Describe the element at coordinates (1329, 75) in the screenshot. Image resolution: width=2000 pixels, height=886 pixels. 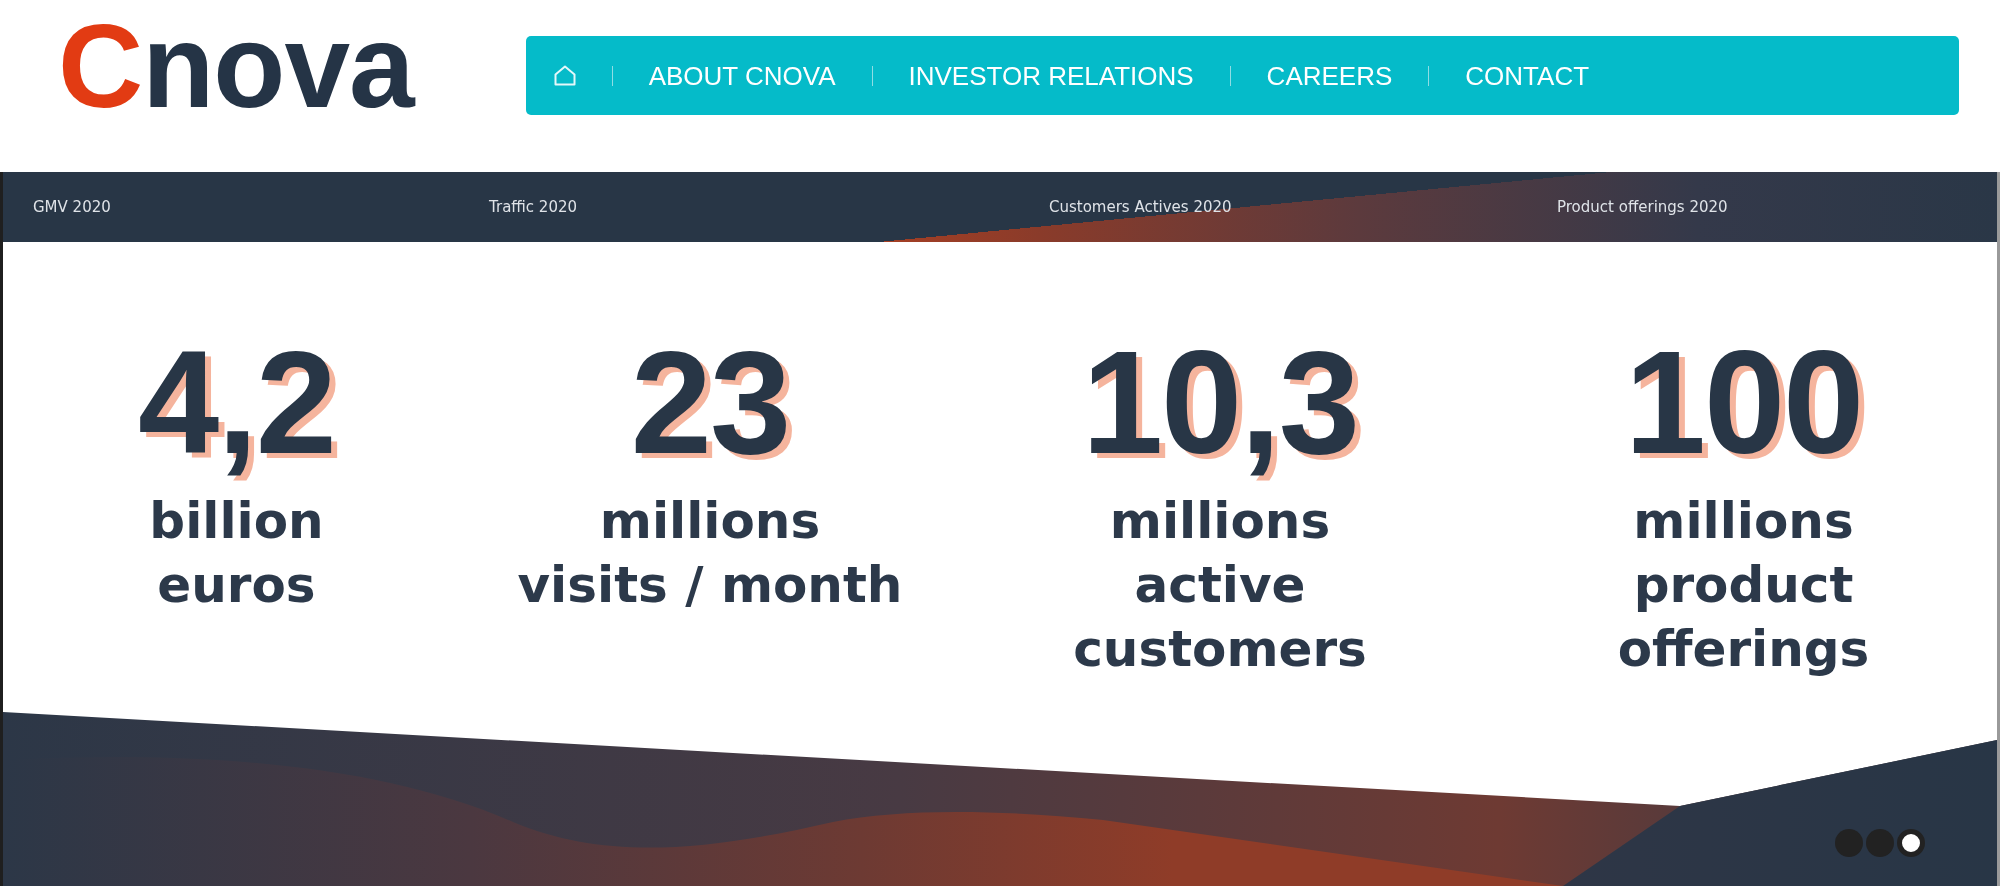
I see `nav-link: CAREERS` at that location.